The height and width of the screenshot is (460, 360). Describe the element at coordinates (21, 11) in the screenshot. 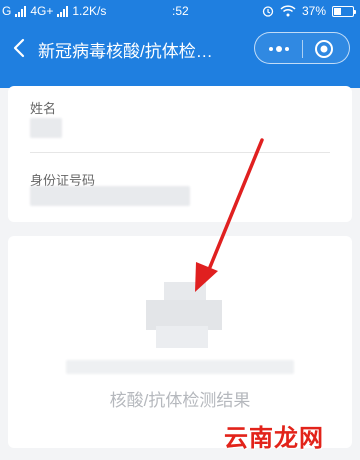

I see `signal-icon` at that location.